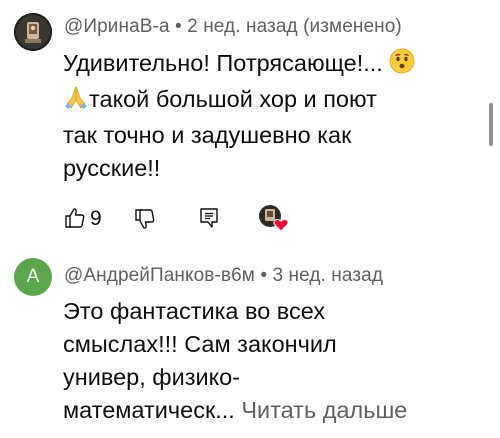 The width and height of the screenshot is (500, 438). I want to click on author-avatar: А, so click(33, 277).